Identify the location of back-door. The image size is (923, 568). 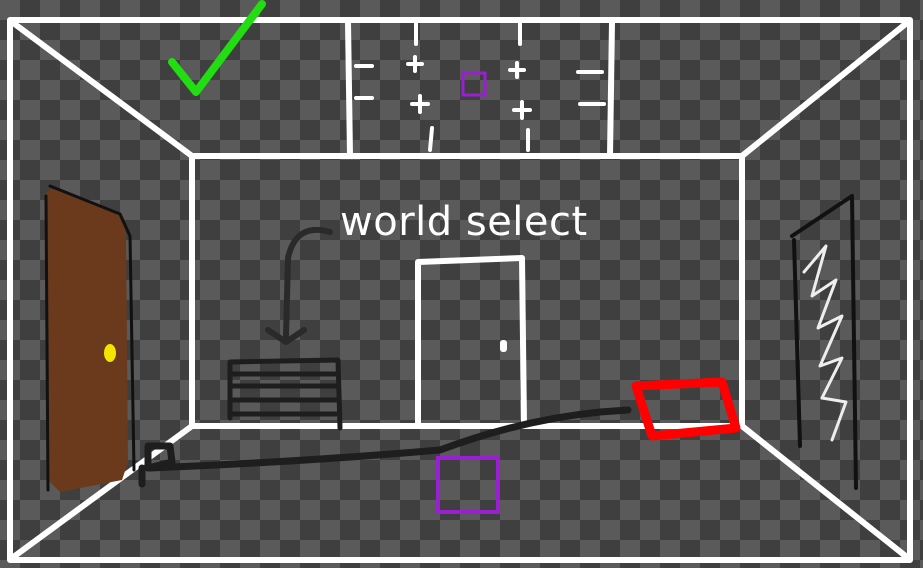
(471, 340).